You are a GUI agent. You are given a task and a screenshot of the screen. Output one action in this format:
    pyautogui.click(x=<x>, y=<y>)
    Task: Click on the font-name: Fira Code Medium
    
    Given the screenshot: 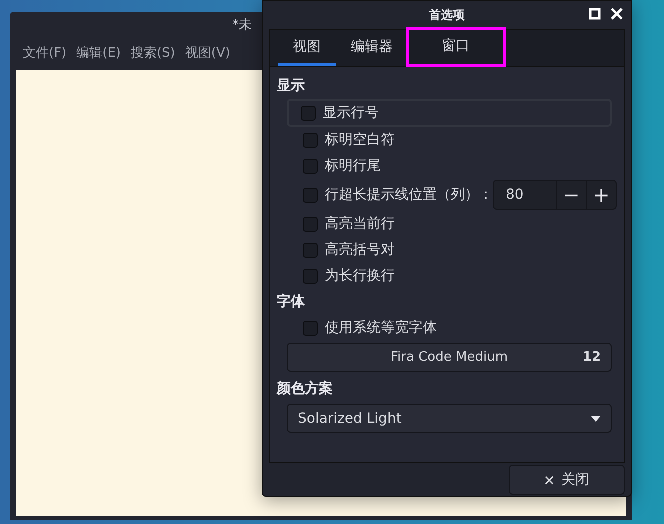 What is the action you would take?
    pyautogui.click(x=449, y=357)
    